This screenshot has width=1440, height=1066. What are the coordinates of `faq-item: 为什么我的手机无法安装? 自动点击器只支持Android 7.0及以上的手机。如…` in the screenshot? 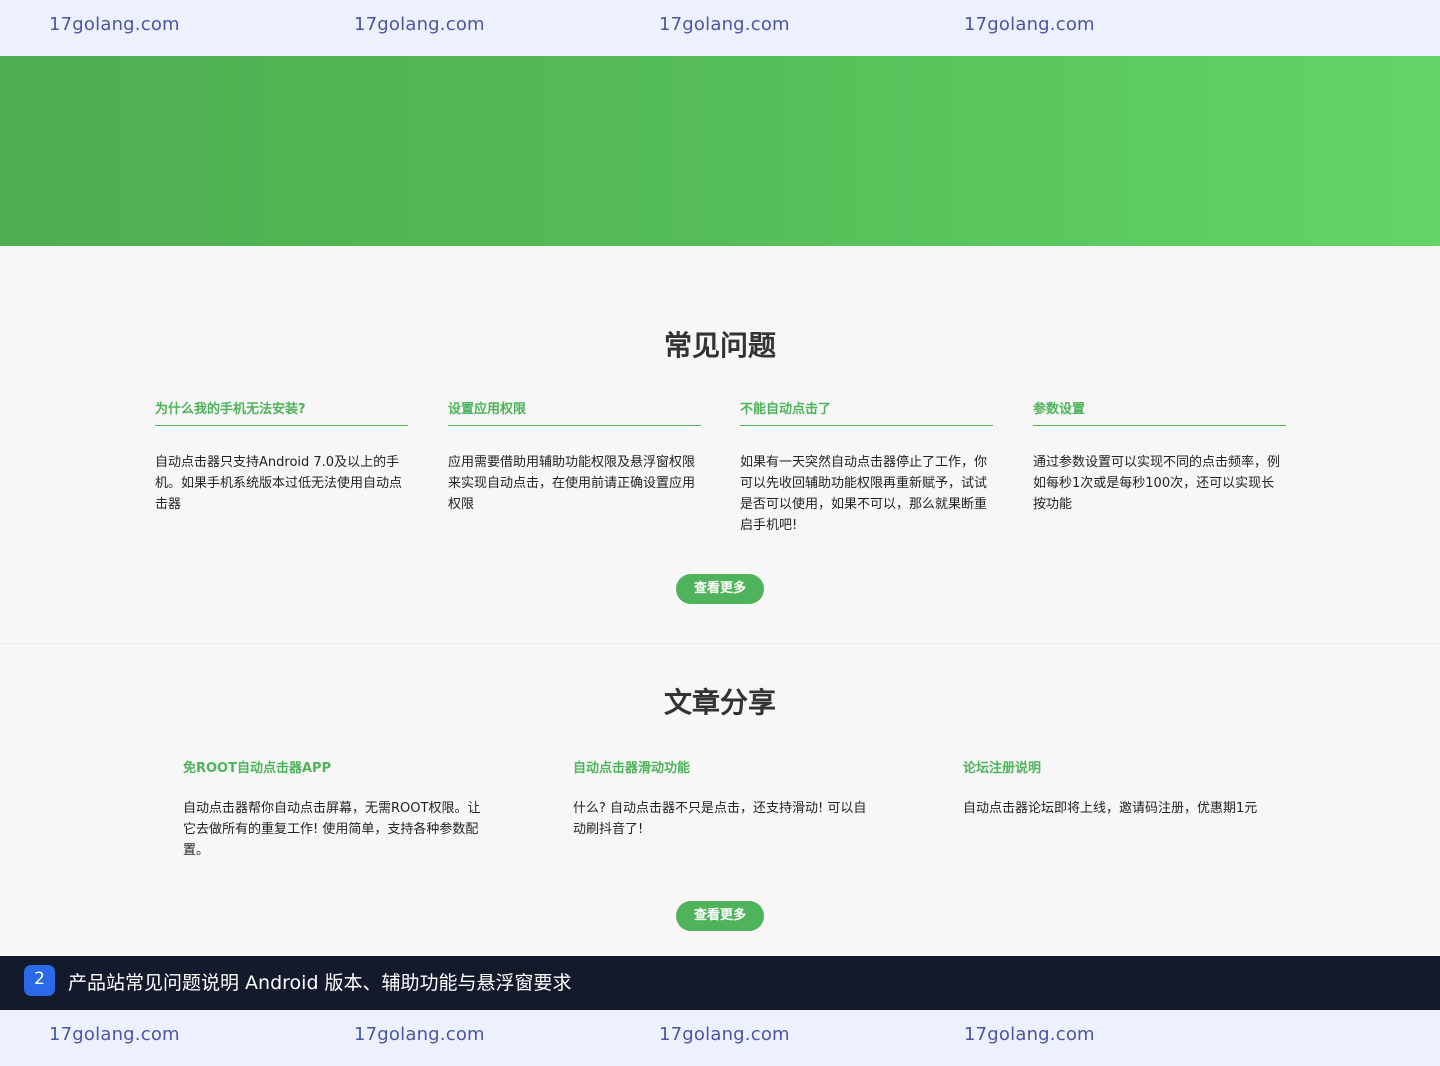 It's located at (281, 456).